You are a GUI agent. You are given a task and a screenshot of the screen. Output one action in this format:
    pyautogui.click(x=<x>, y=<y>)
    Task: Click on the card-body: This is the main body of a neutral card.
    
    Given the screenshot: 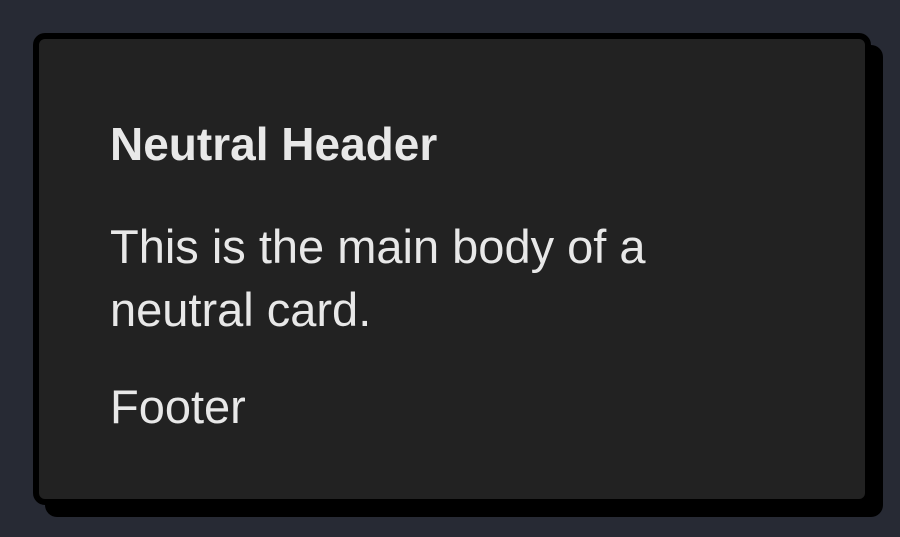 What is the action you would take?
    pyautogui.click(x=378, y=278)
    